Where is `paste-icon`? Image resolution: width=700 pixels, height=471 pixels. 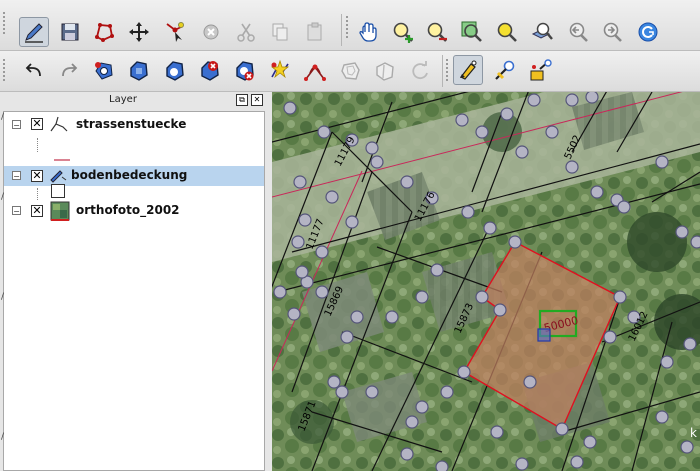
paste-icon is located at coordinates (315, 32).